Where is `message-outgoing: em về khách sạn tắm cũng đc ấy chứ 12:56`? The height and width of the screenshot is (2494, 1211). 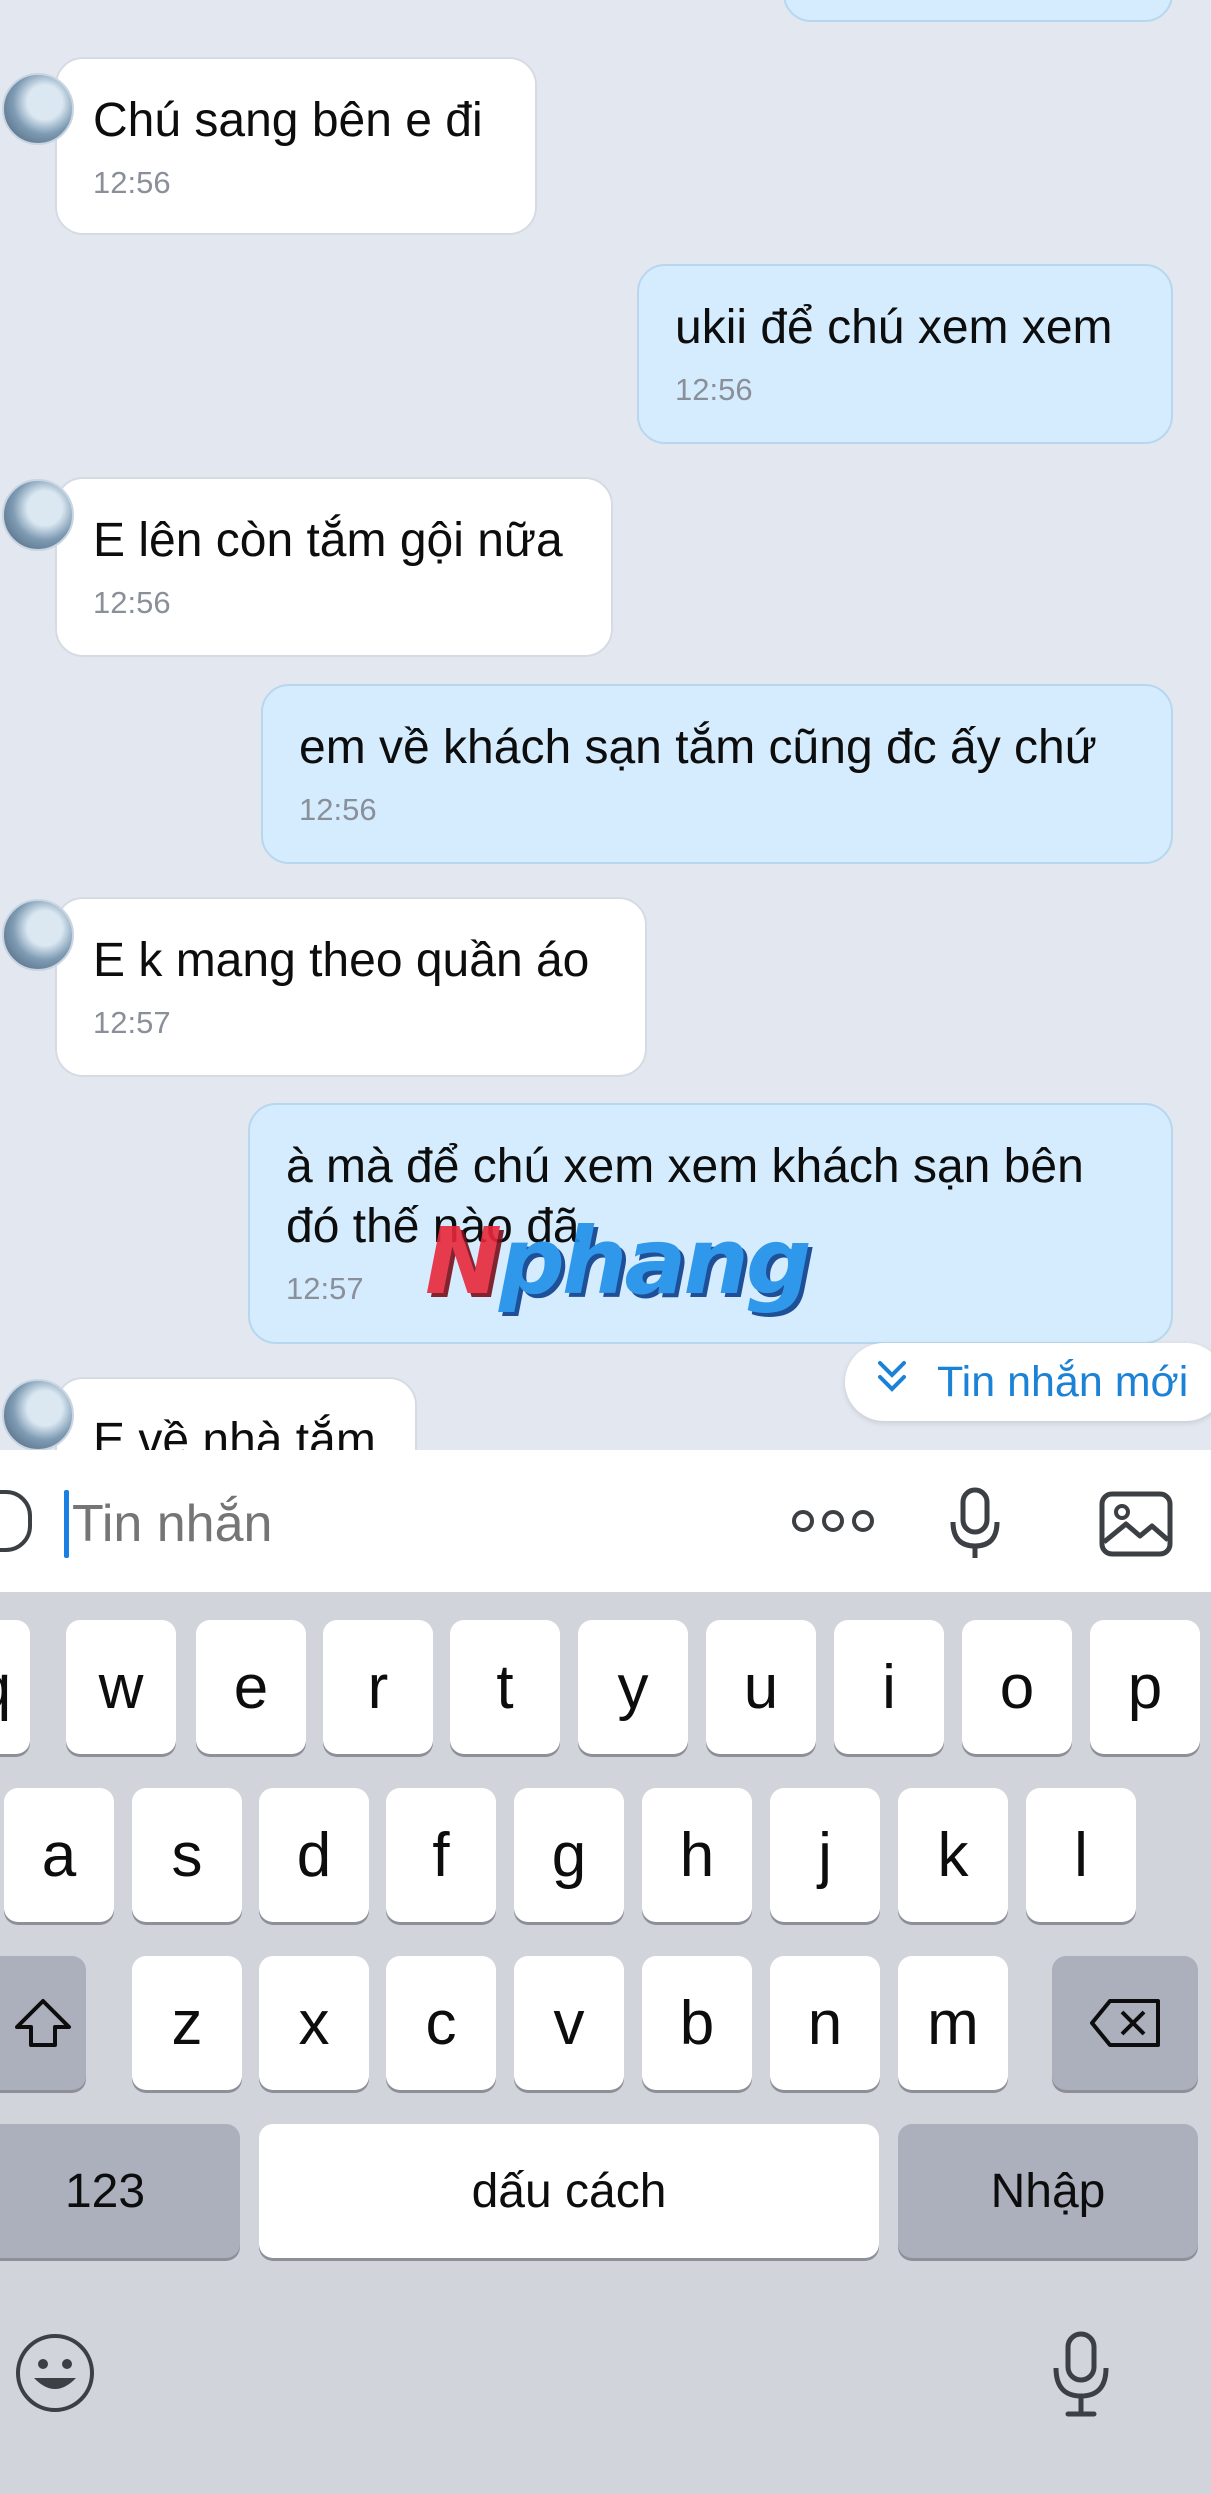 message-outgoing: em về khách sạn tắm cũng đc ấy chứ 12:56 is located at coordinates (717, 774).